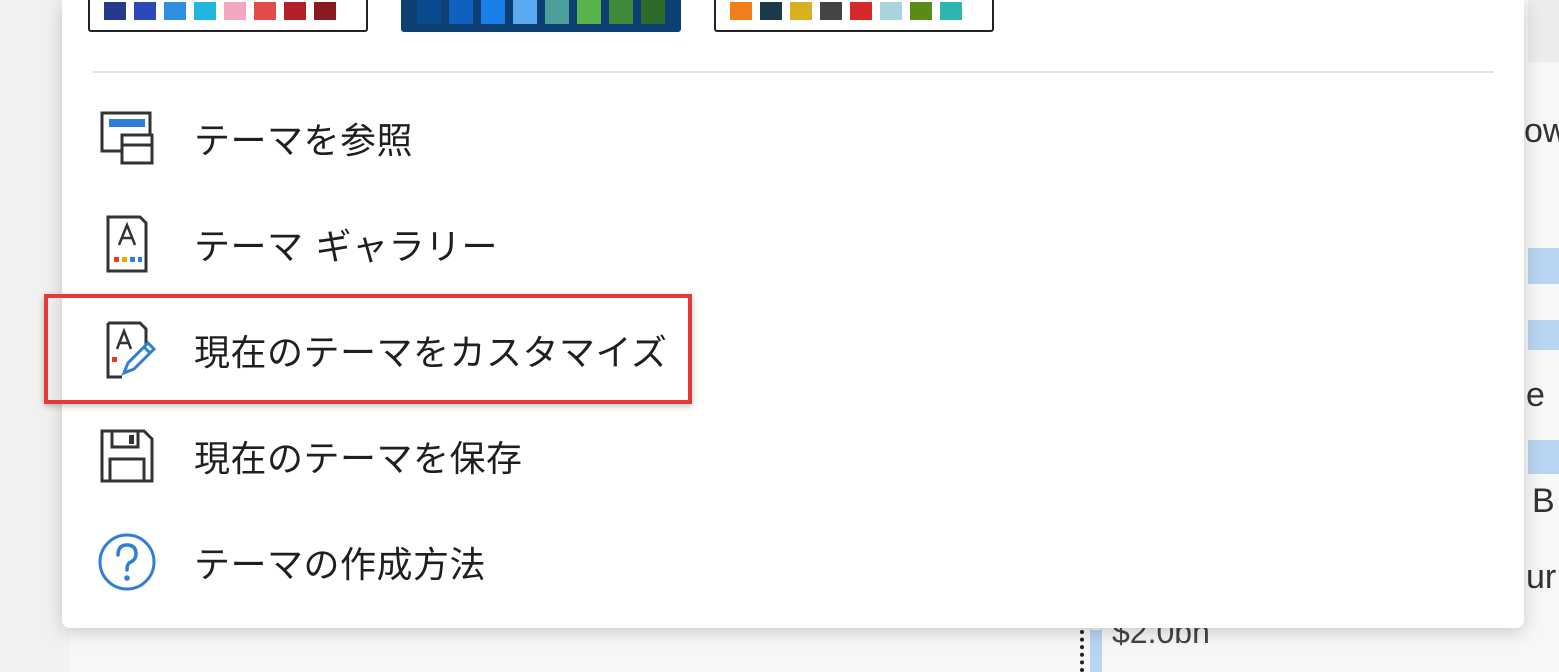  What do you see at coordinates (1085, 651) in the screenshot?
I see `background-dotted-line` at bounding box center [1085, 651].